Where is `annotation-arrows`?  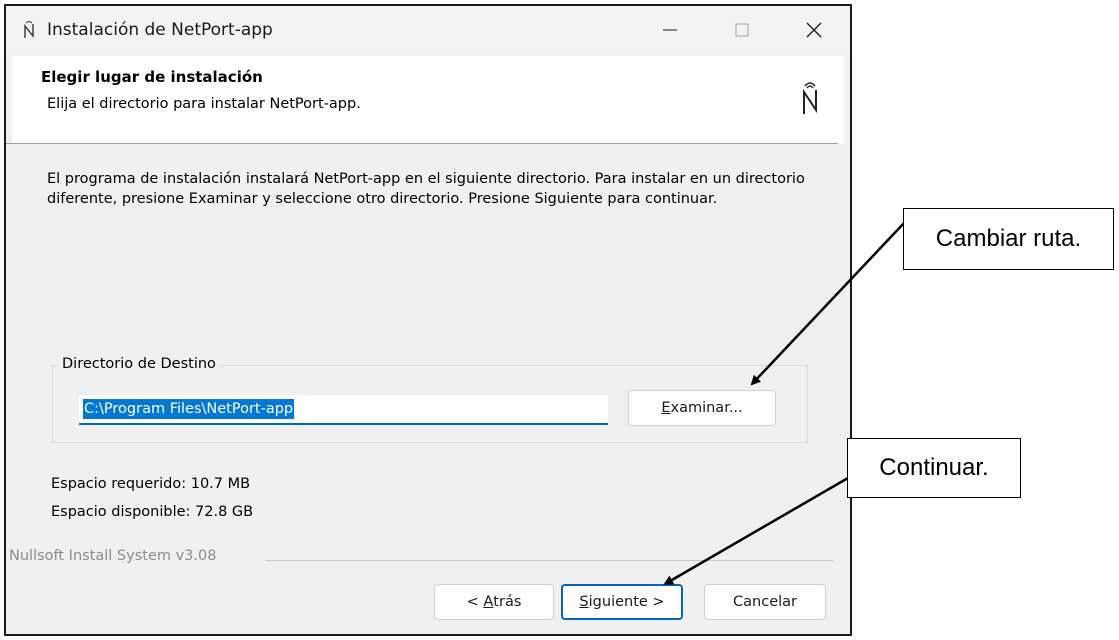 annotation-arrows is located at coordinates (784, 403).